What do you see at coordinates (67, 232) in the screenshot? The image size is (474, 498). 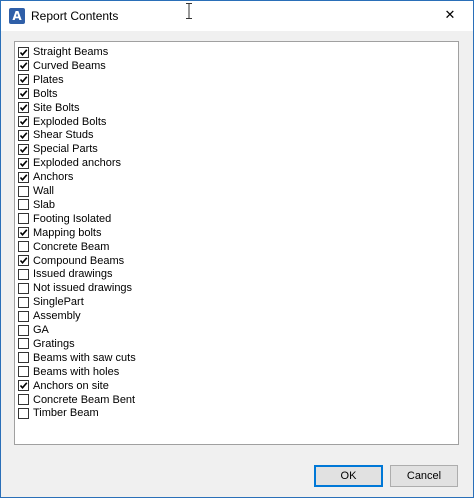 I see `list-item-label: Mapping bolts` at bounding box center [67, 232].